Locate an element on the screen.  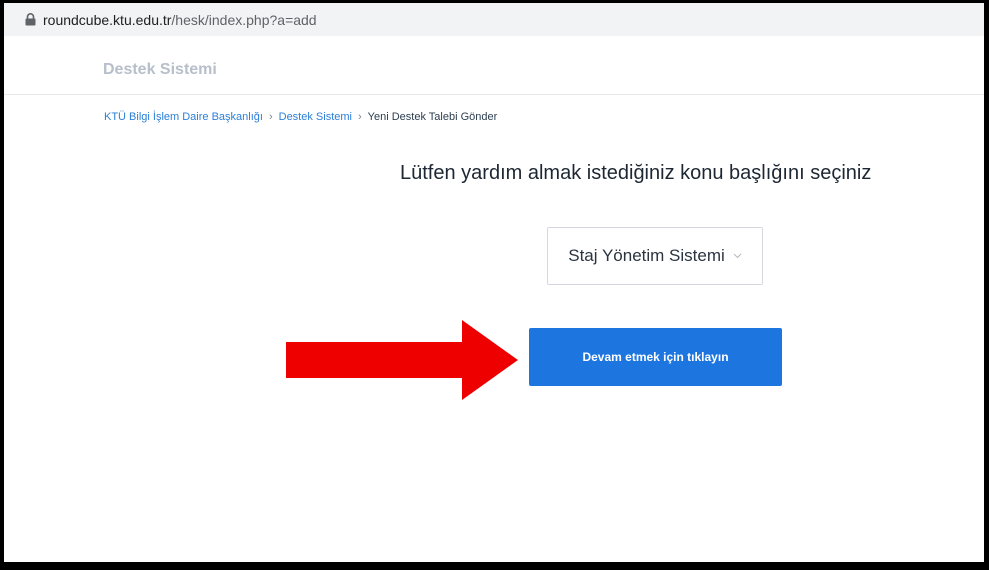
lock-icon is located at coordinates (30, 20).